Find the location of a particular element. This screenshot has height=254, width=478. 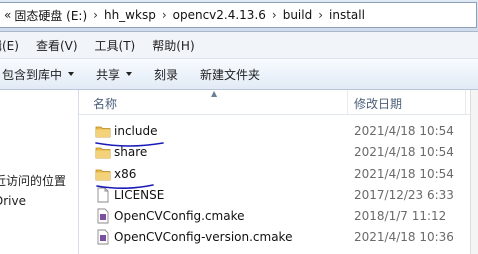

include-in-library-label: 包含到库中 is located at coordinates (32, 74).